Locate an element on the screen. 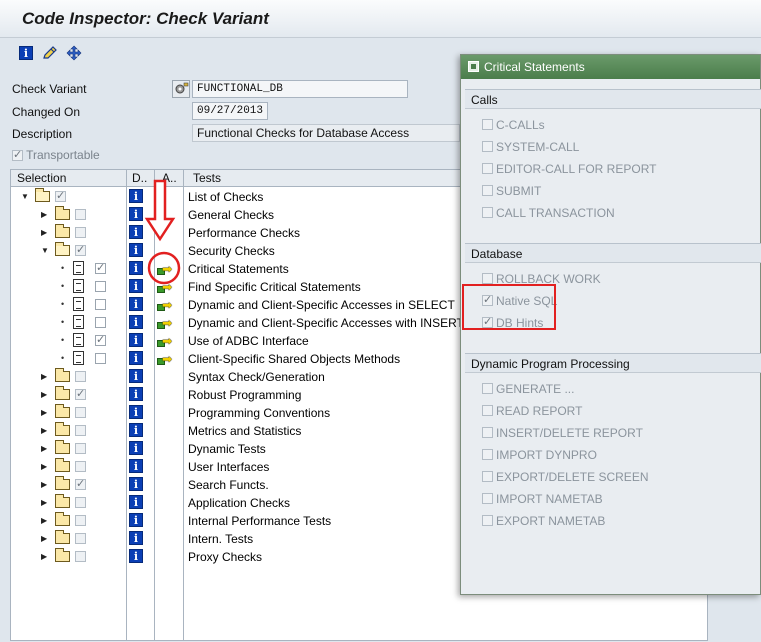  hierarchy-button is located at coordinates (74, 53).